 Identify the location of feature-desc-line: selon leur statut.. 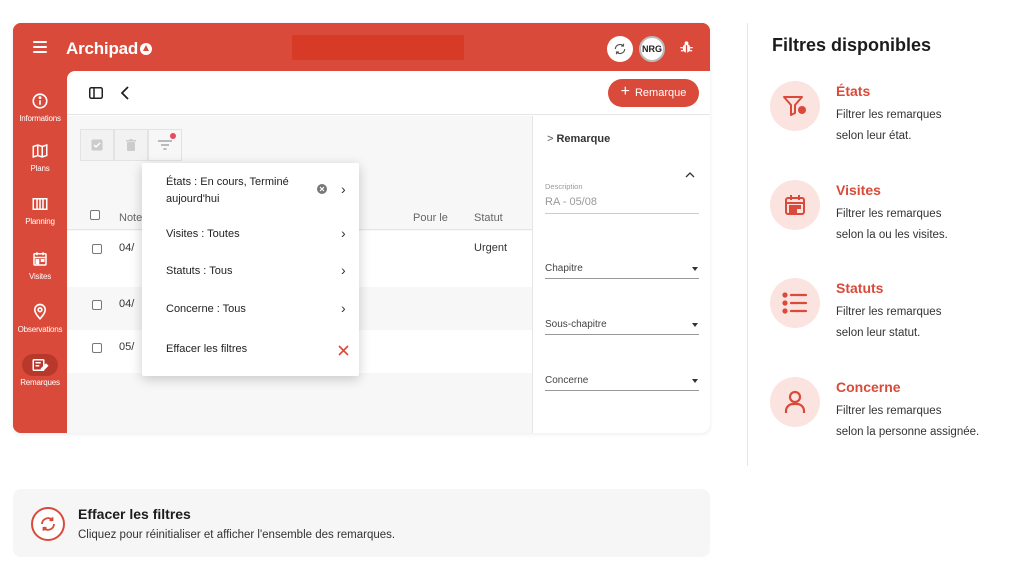
(878, 333).